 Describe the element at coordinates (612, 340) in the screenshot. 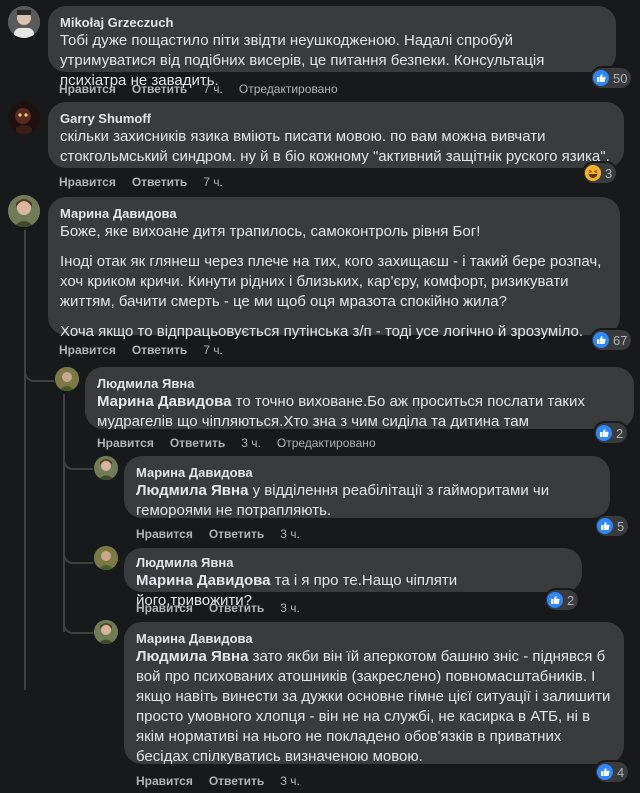

I see `reaction-count: 67` at that location.